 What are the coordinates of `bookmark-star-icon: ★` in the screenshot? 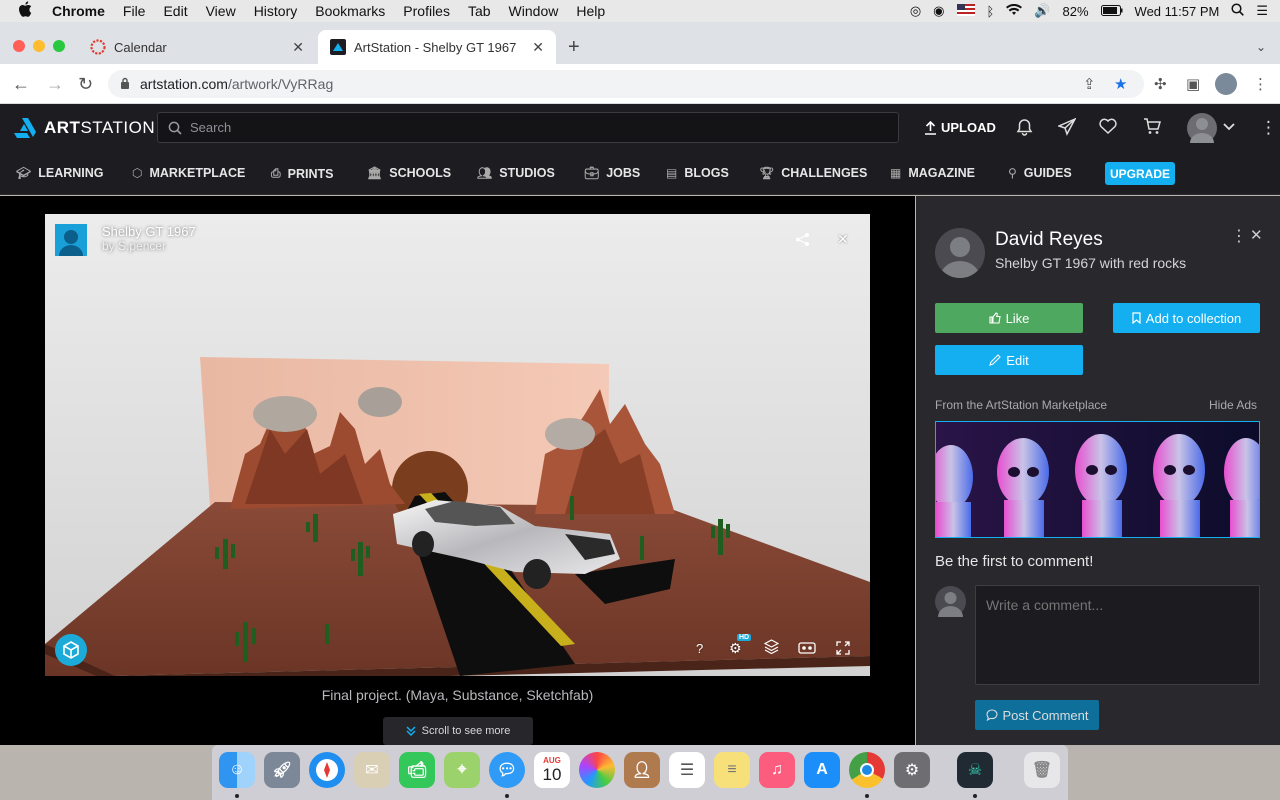 It's located at (1120, 84).